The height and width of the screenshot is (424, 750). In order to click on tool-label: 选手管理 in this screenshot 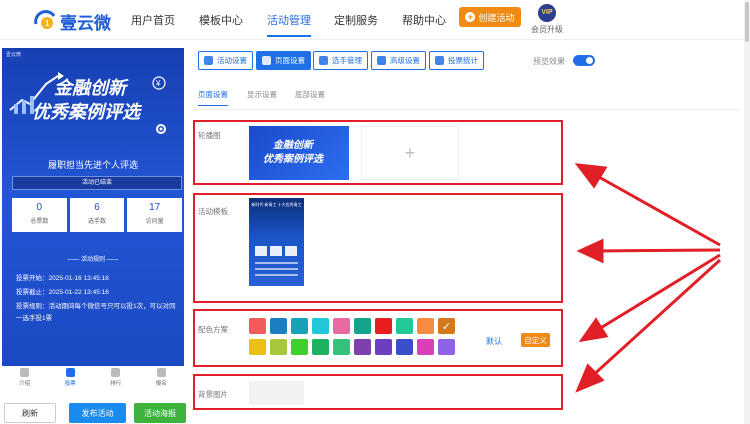, I will do `click(347, 60)`.